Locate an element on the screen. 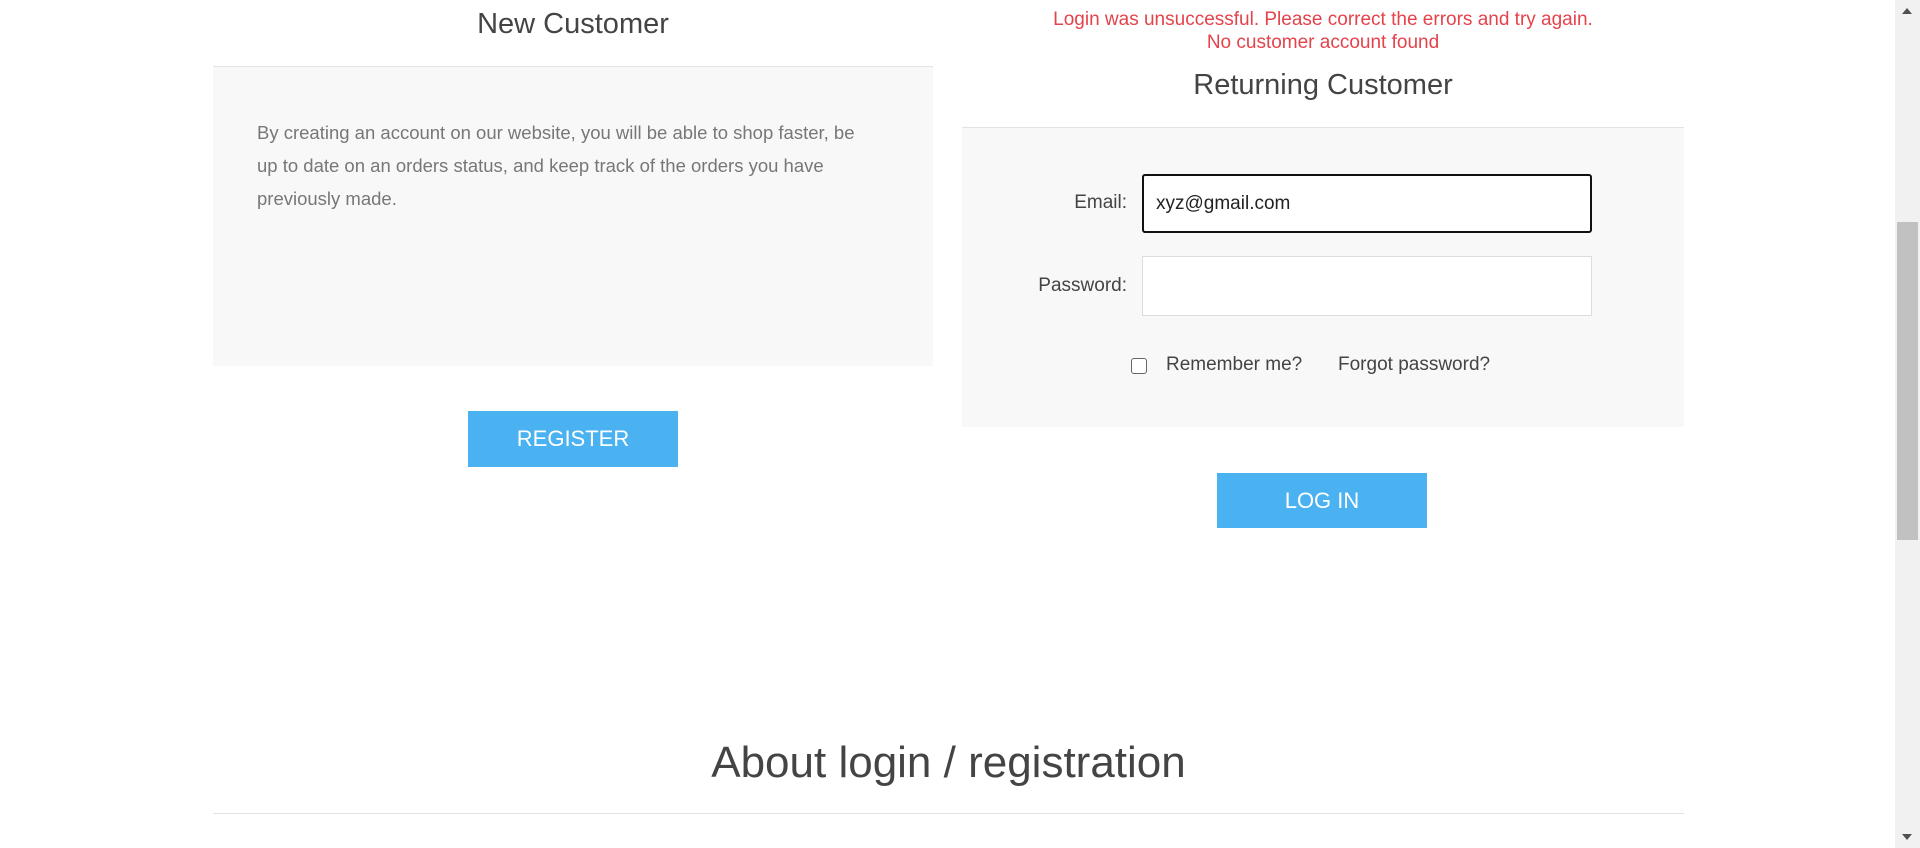 This screenshot has height=848, width=1920. scroll-down-arrow-icon is located at coordinates (1907, 837).